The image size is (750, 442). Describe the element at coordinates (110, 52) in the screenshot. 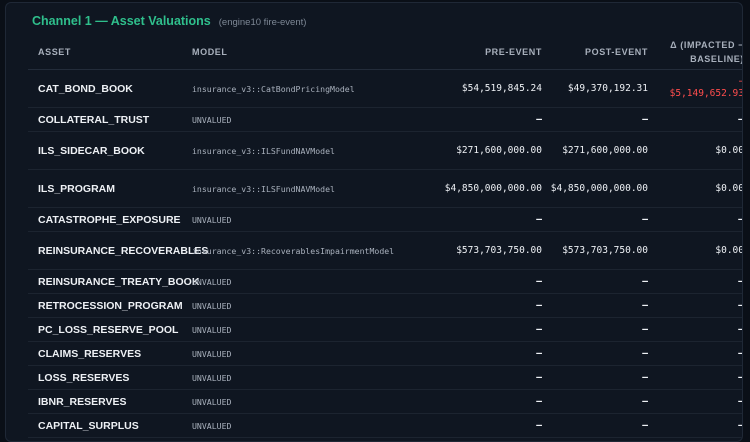

I see `column-header-asset: ASSET` at that location.